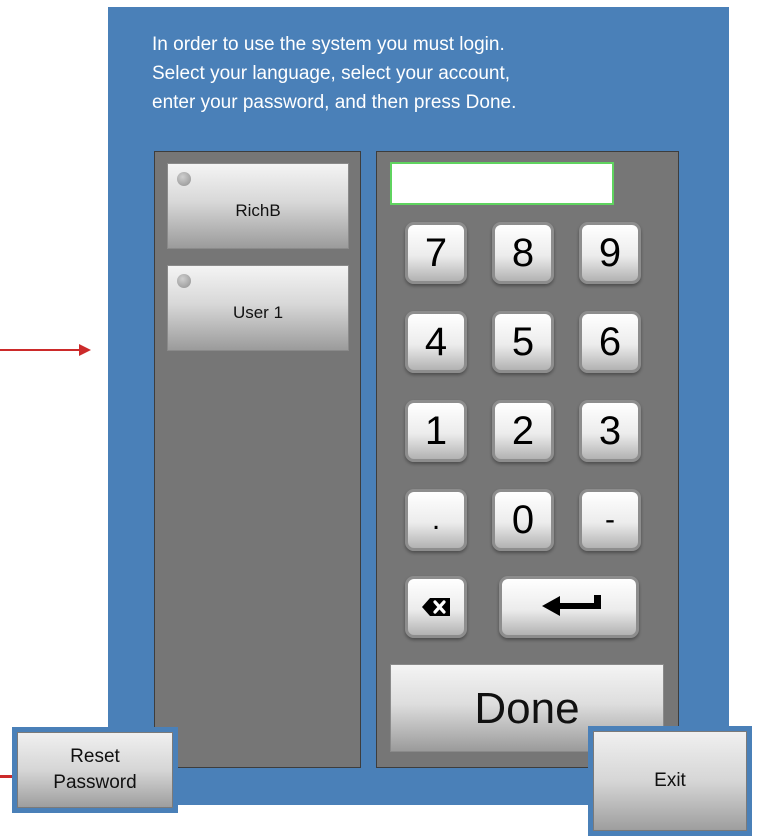  Describe the element at coordinates (85, 350) in the screenshot. I see `annotation-arrow-head` at that location.